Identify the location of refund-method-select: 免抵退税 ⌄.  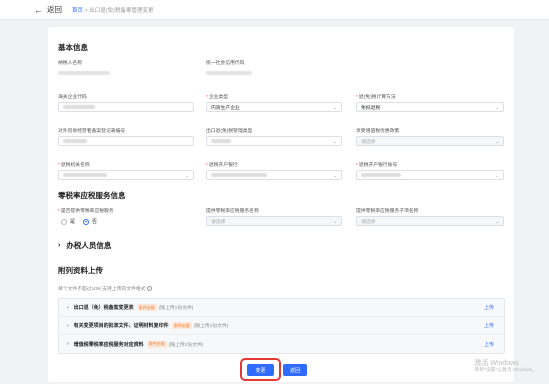
(430, 107).